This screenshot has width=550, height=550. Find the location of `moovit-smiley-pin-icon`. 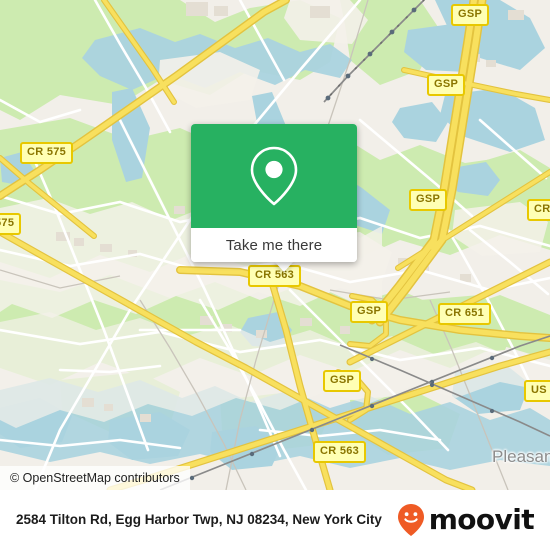

moovit-smiley-pin-icon is located at coordinates (410, 520).